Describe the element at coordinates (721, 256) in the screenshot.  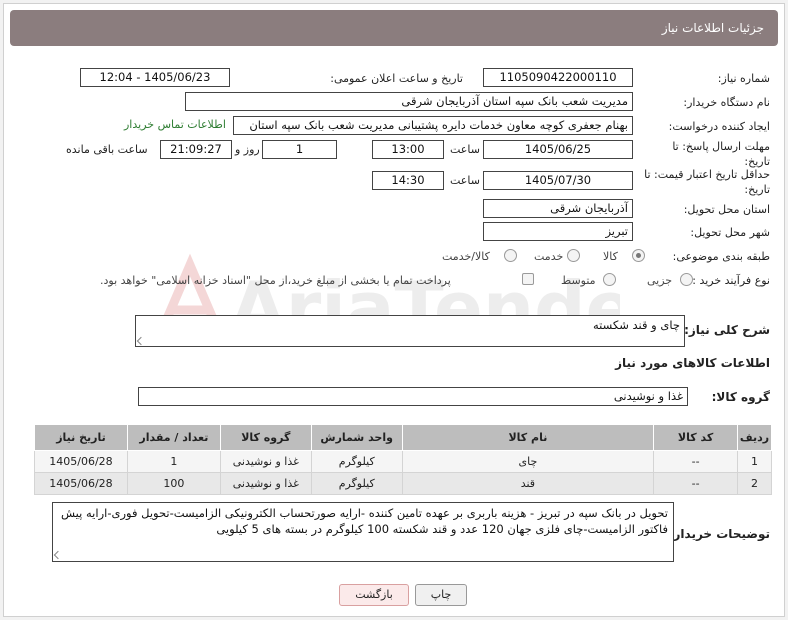
I see `category-label: طبقه بندی موضوعی:` at that location.